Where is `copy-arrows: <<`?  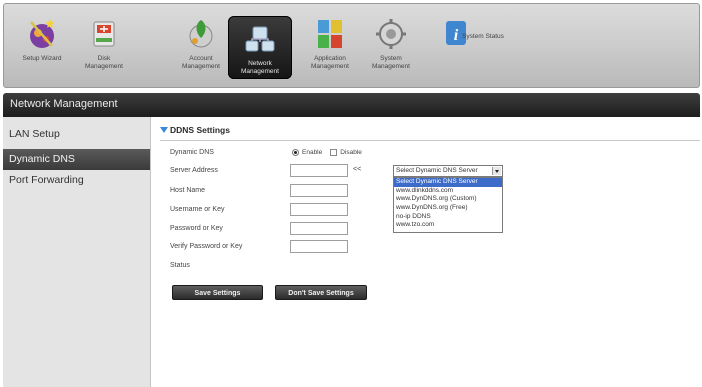 copy-arrows: << is located at coordinates (357, 169).